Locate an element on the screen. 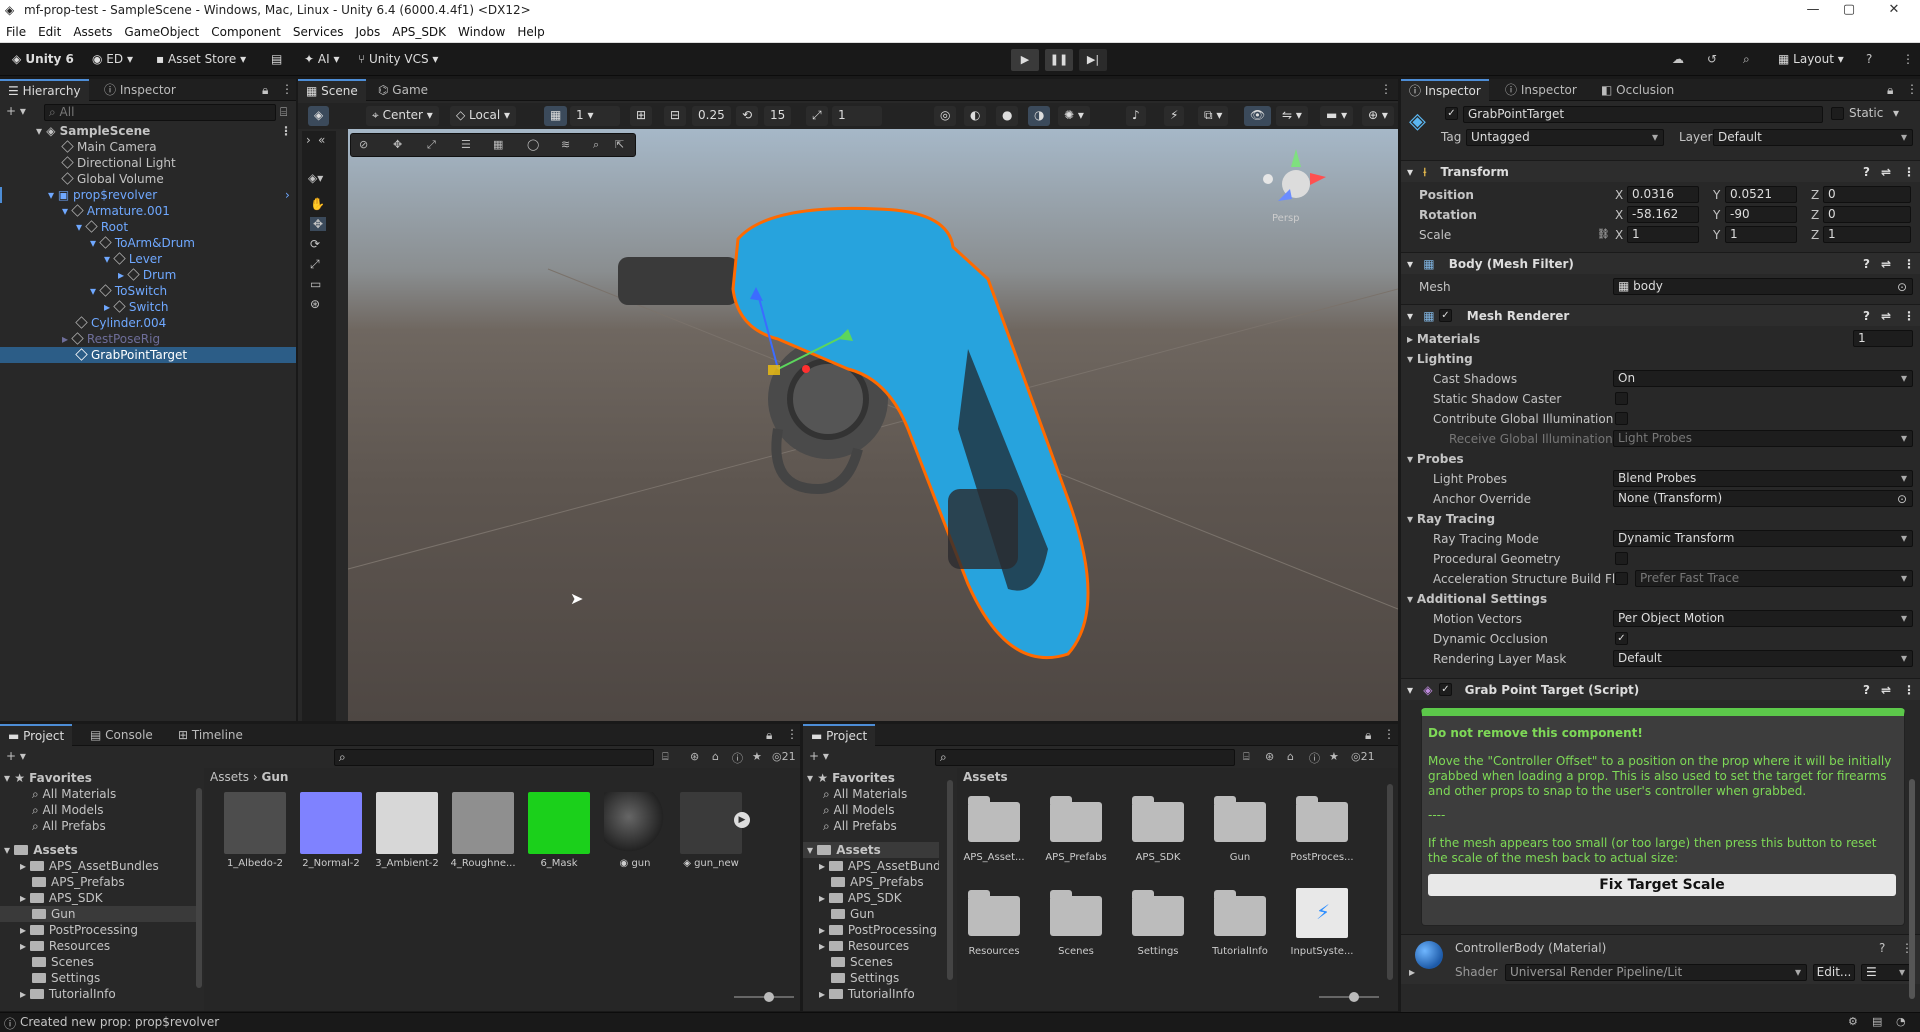 The width and height of the screenshot is (1920, 1032). tree-item-grabpointtarget: GrabPointTarget is located at coordinates (148, 355).